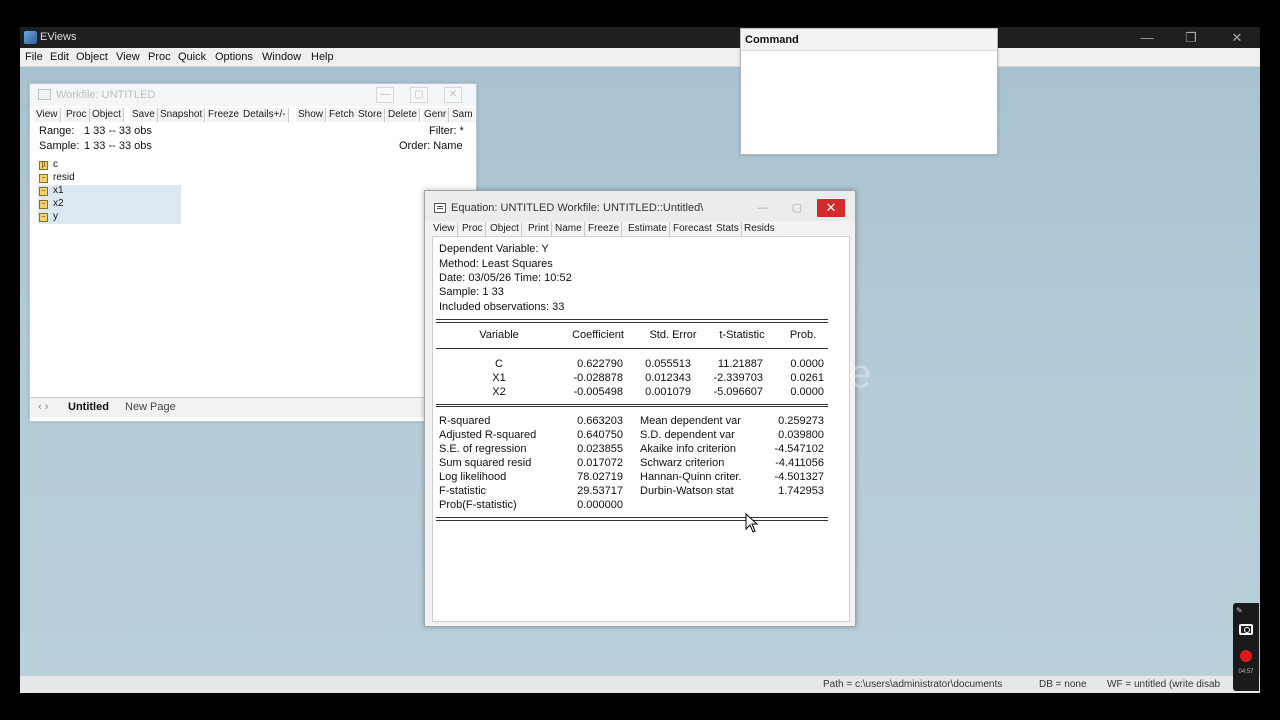 This screenshot has height=720, width=1280. Describe the element at coordinates (370, 115) in the screenshot. I see `wf-store-button: Store` at that location.